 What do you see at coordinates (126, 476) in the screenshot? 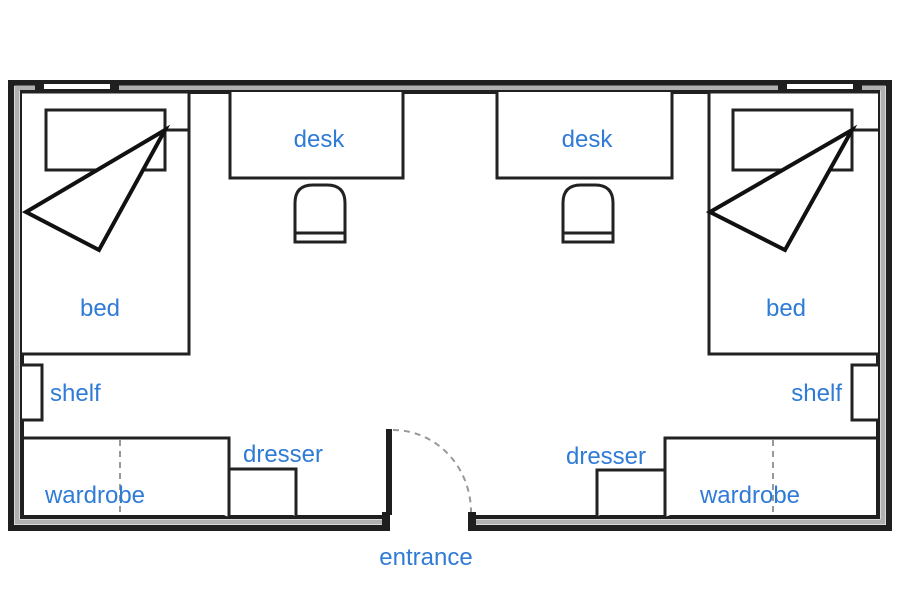
I see `wardrobe-left: wardrobe` at bounding box center [126, 476].